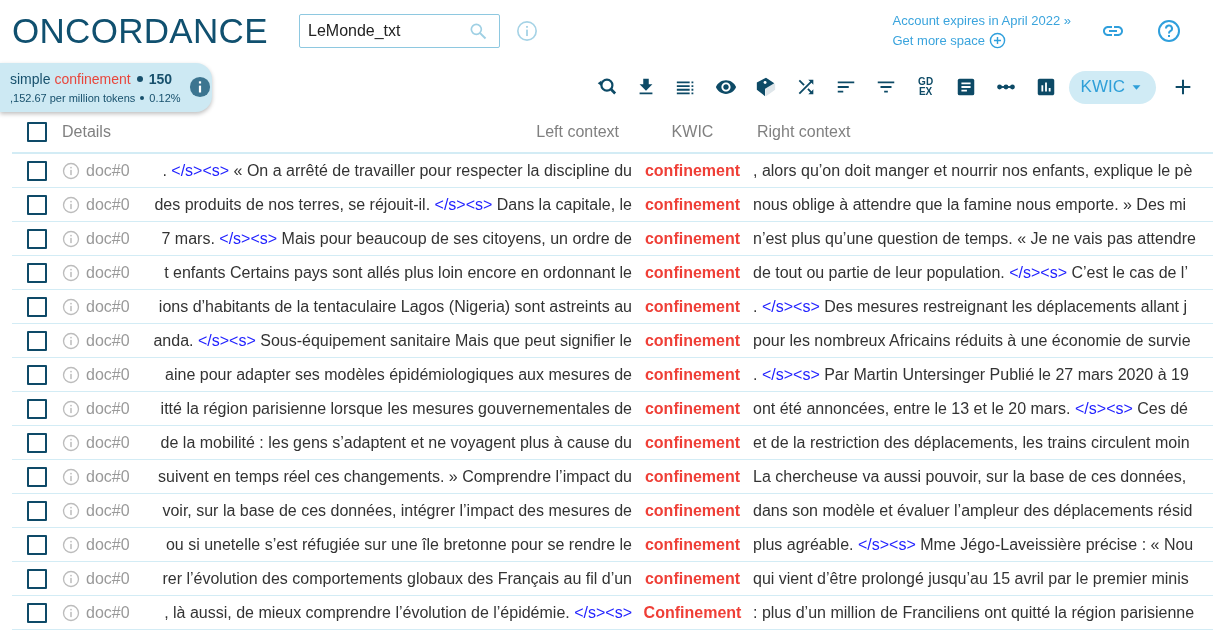 Image resolution: width=1213 pixels, height=636 pixels. Describe the element at coordinates (804, 131) in the screenshot. I see `column-header: Right context` at that location.